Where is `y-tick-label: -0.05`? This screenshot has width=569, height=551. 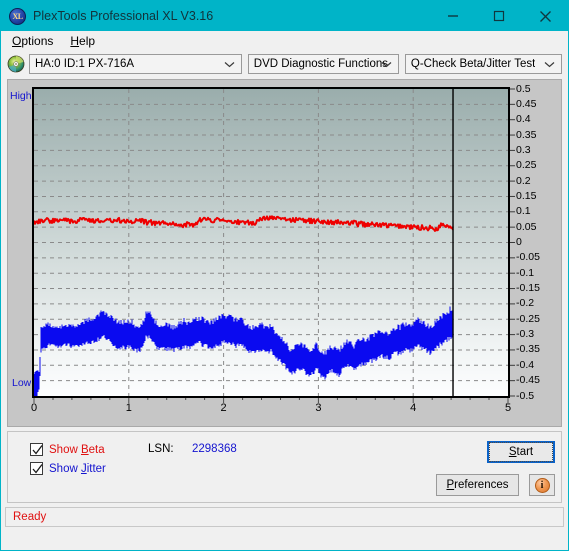 y-tick-label: -0.05 is located at coordinates (528, 257).